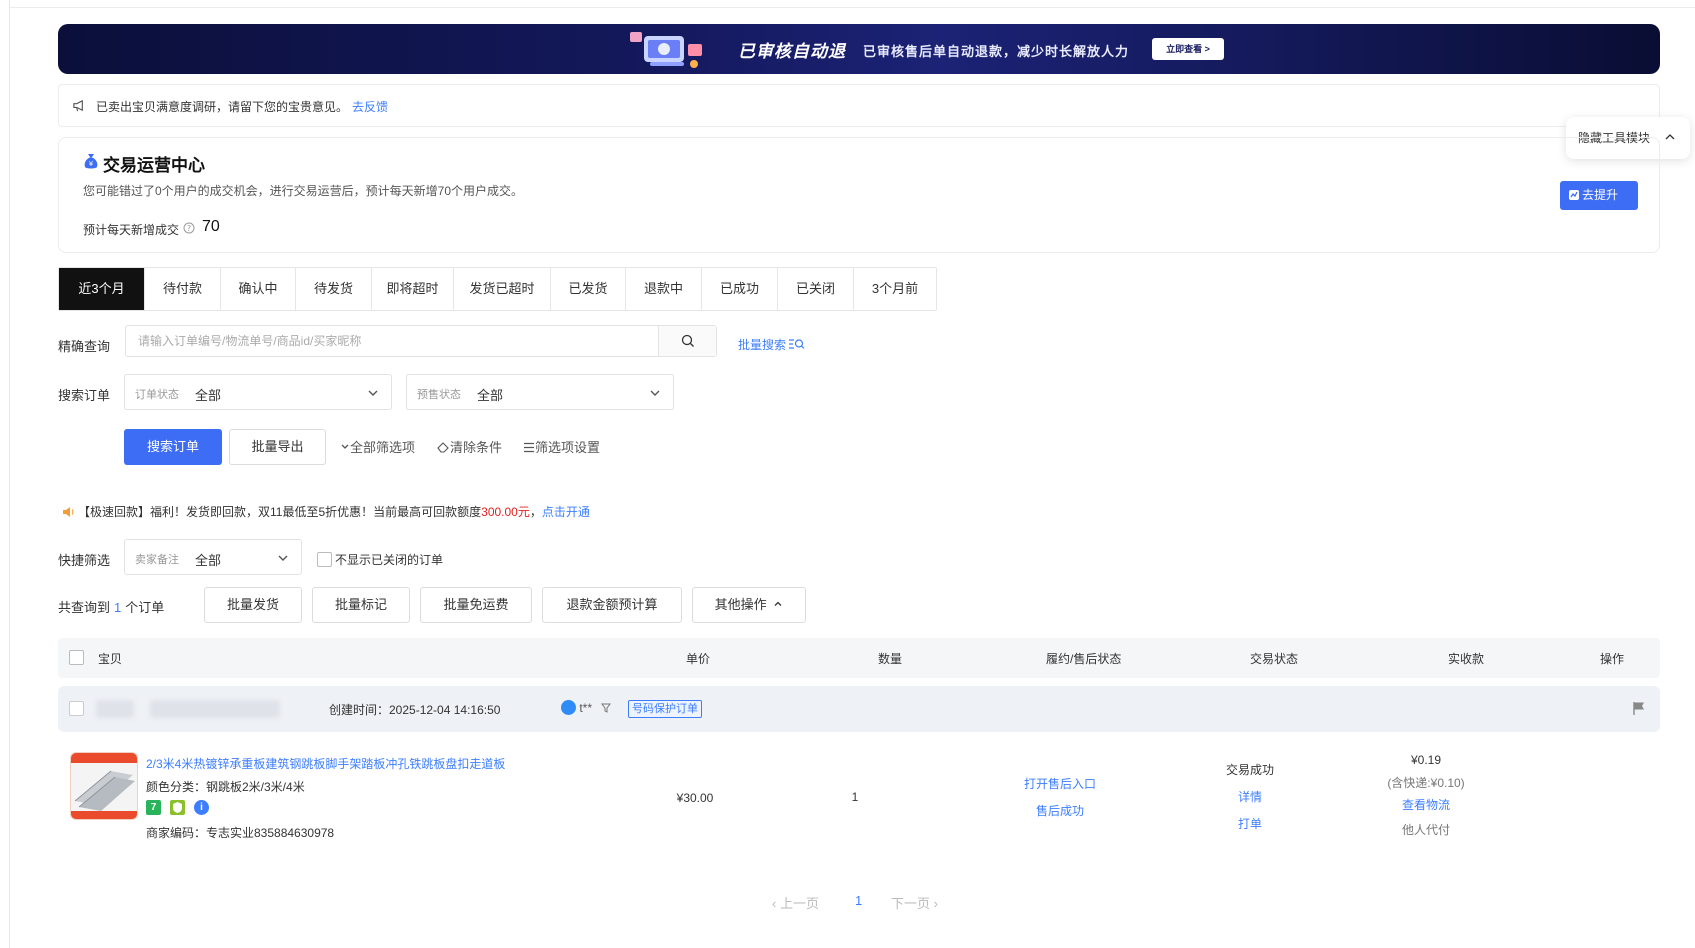 The height and width of the screenshot is (948, 1695). Describe the element at coordinates (222, 107) in the screenshot. I see `notice-message: 已卖出宝贝满意度调研，请留下您的宝贵意见。` at that location.